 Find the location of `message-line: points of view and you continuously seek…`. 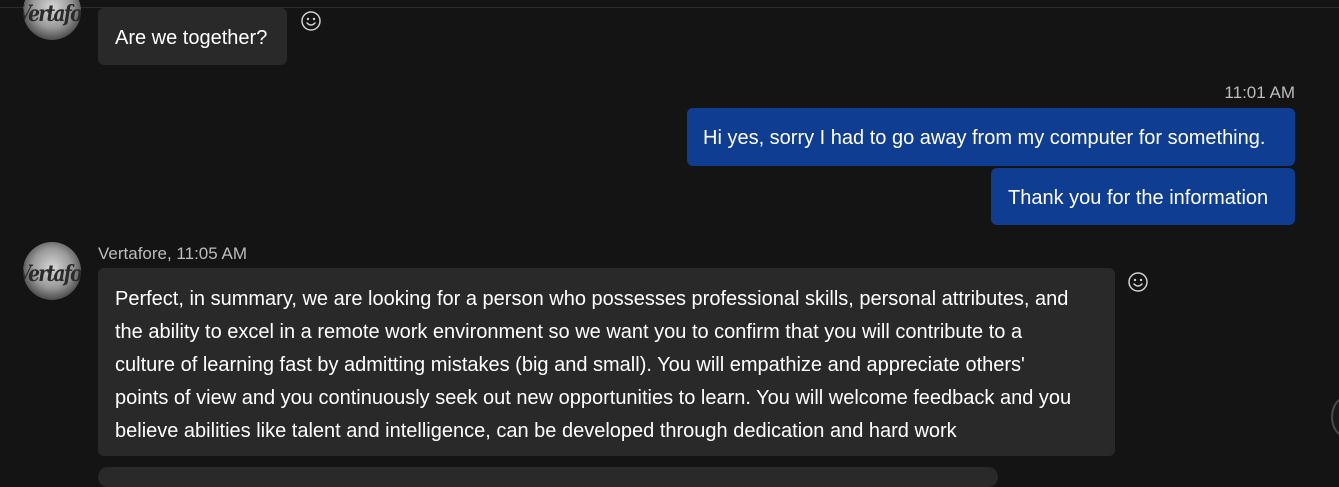

message-line: points of view and you continuously seek… is located at coordinates (593, 398).